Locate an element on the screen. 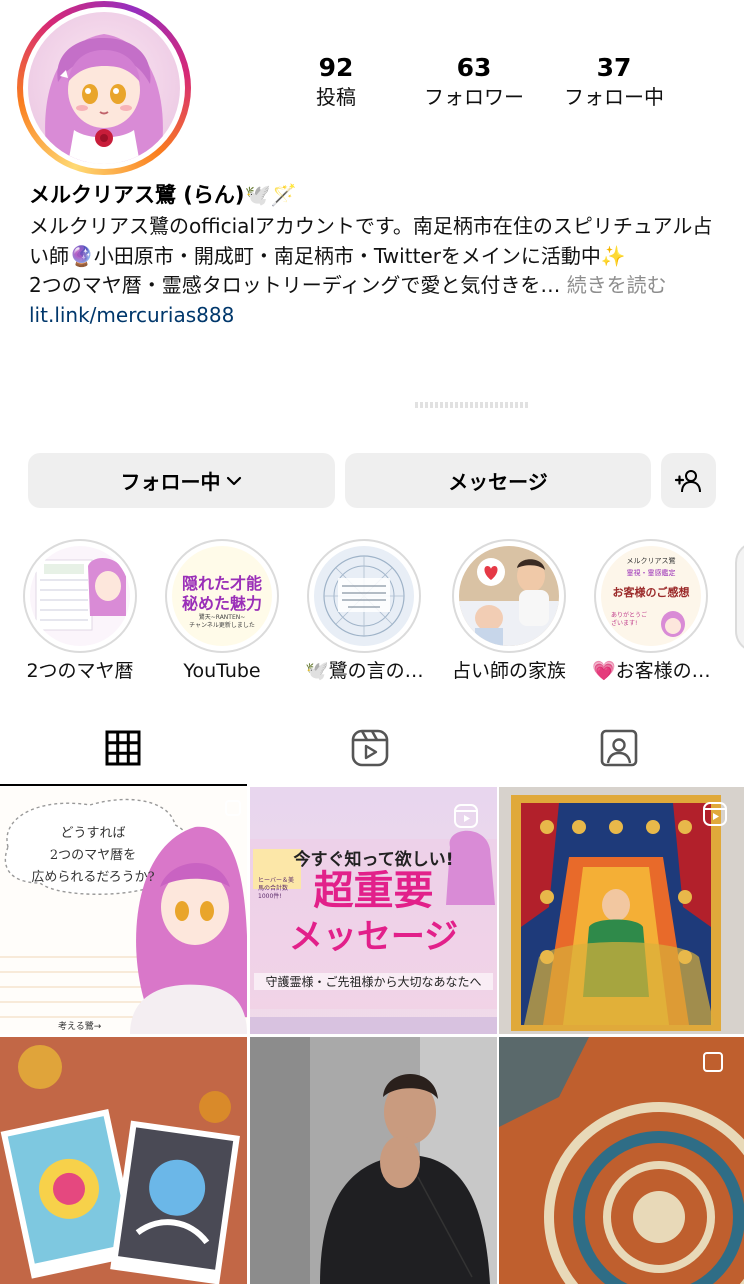 The width and height of the screenshot is (744, 1284). following-count: 37 is located at coordinates (614, 67).